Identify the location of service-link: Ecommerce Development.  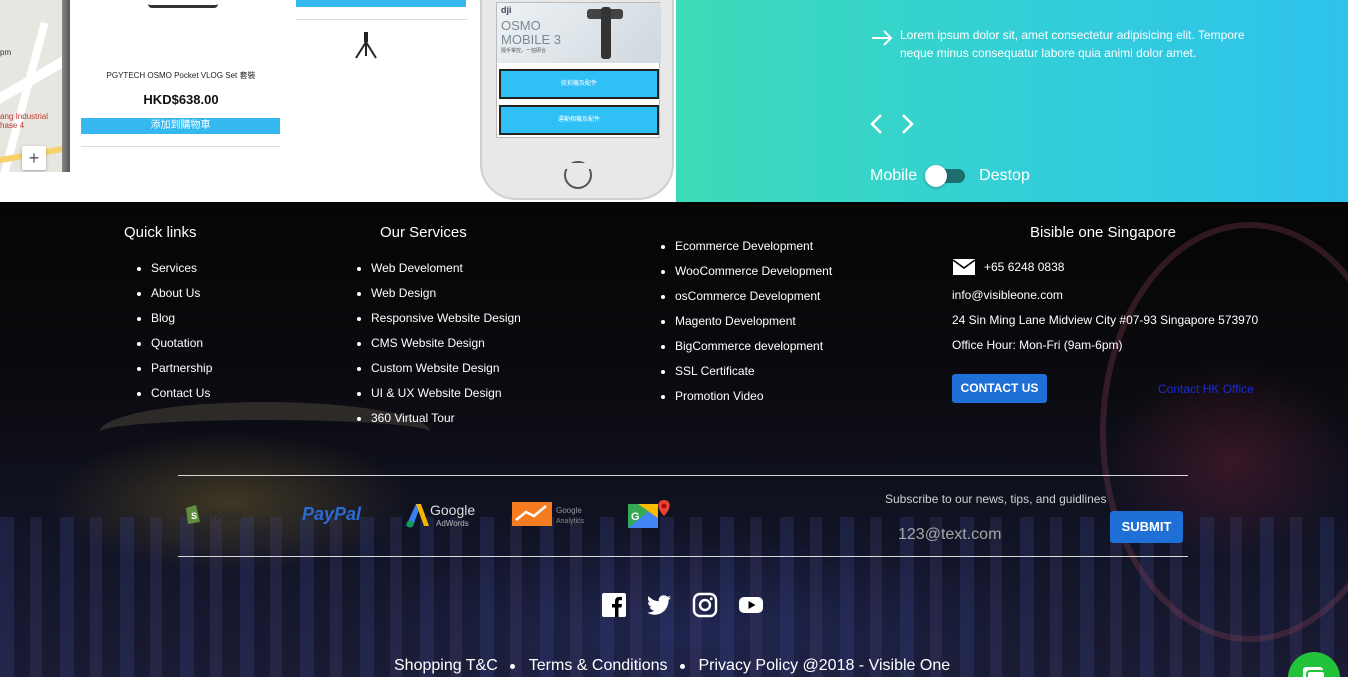
(783, 246).